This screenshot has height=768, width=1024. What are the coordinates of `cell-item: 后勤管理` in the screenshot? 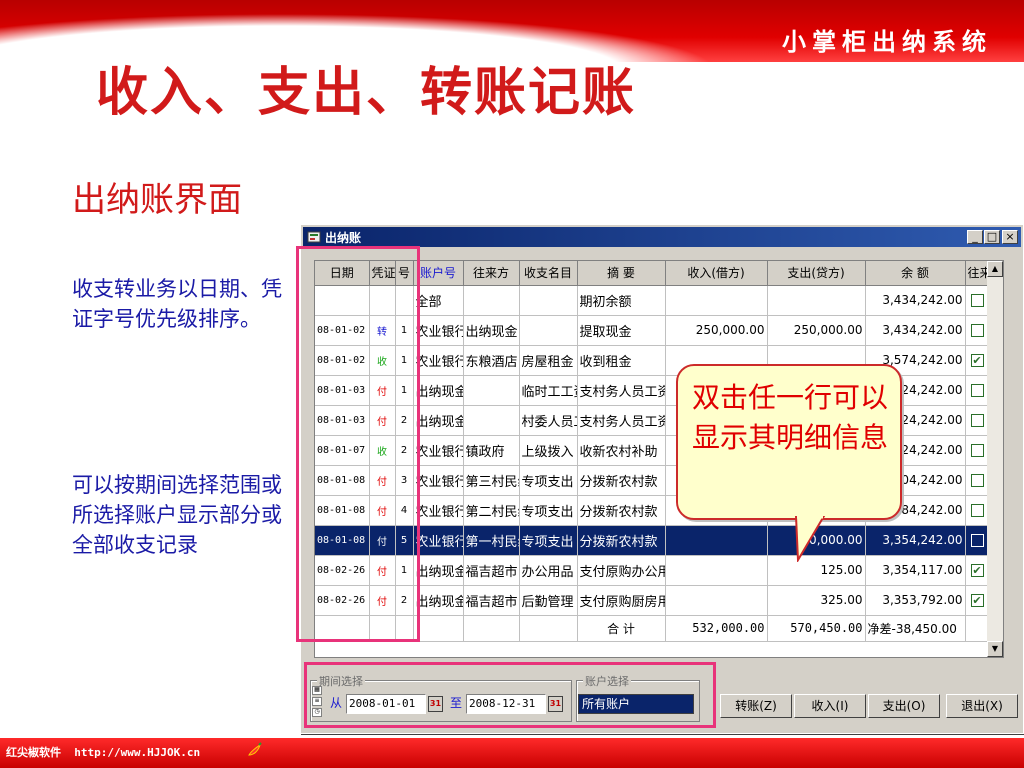 It's located at (548, 600).